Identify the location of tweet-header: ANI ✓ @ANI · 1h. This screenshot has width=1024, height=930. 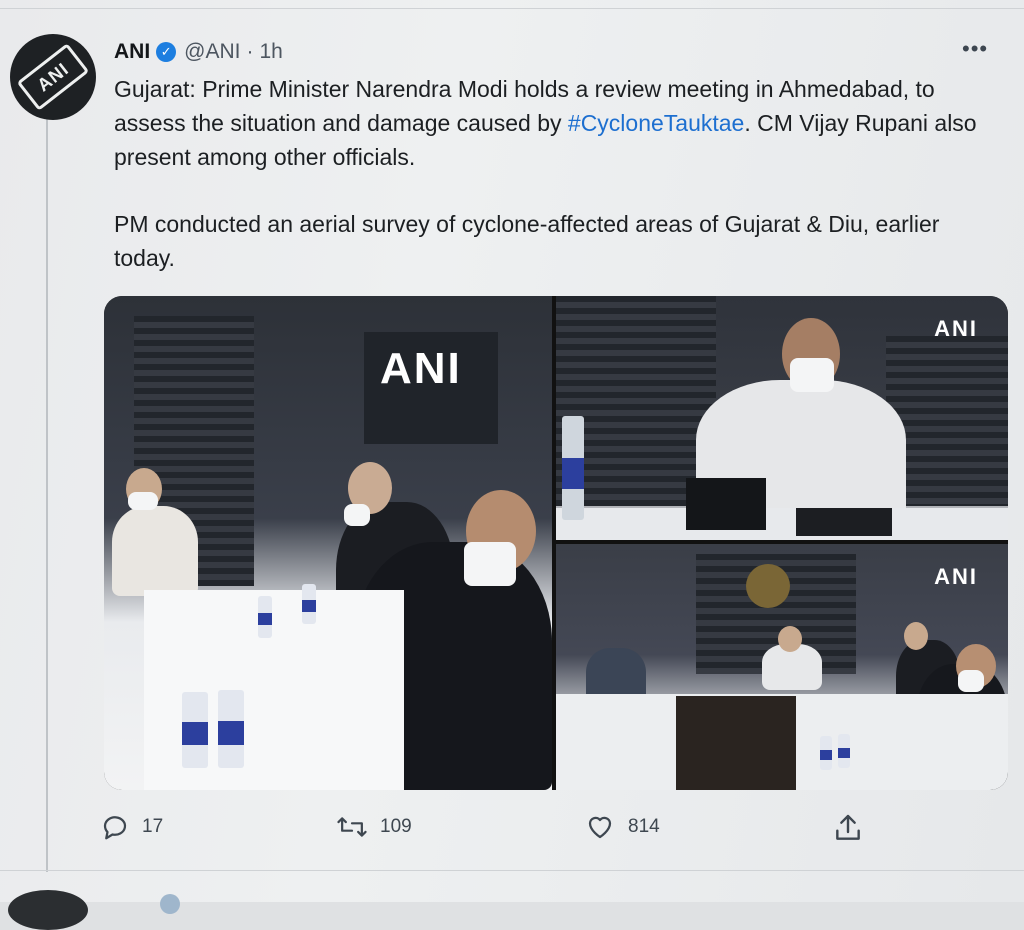
(198, 52).